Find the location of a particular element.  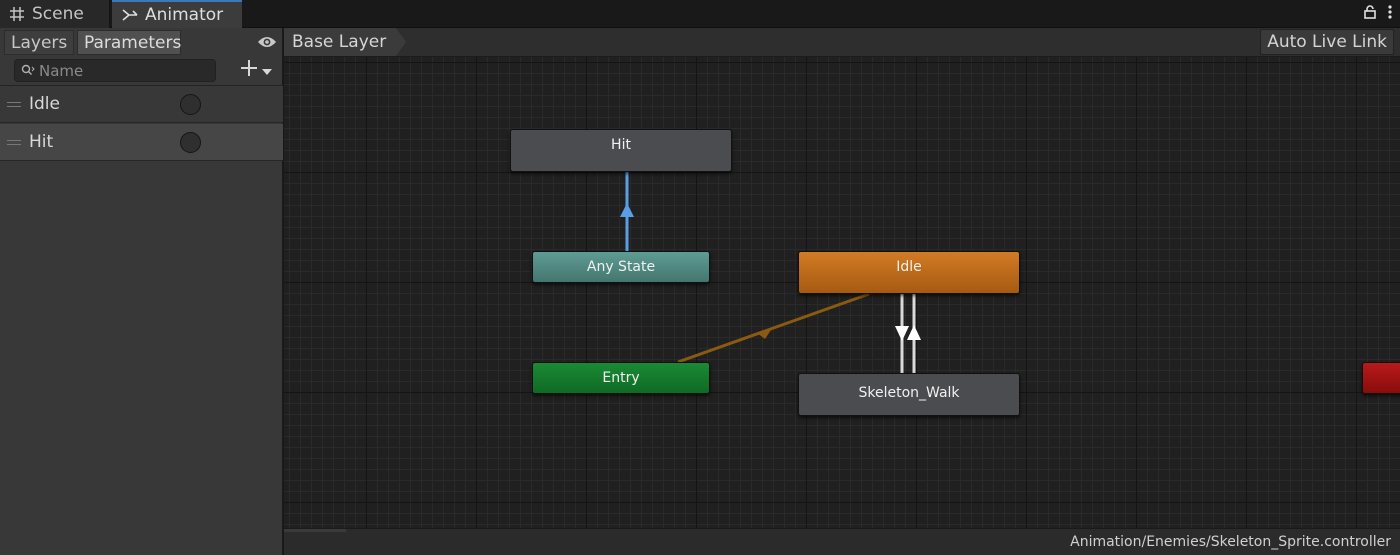

plus-icon is located at coordinates (249, 70).